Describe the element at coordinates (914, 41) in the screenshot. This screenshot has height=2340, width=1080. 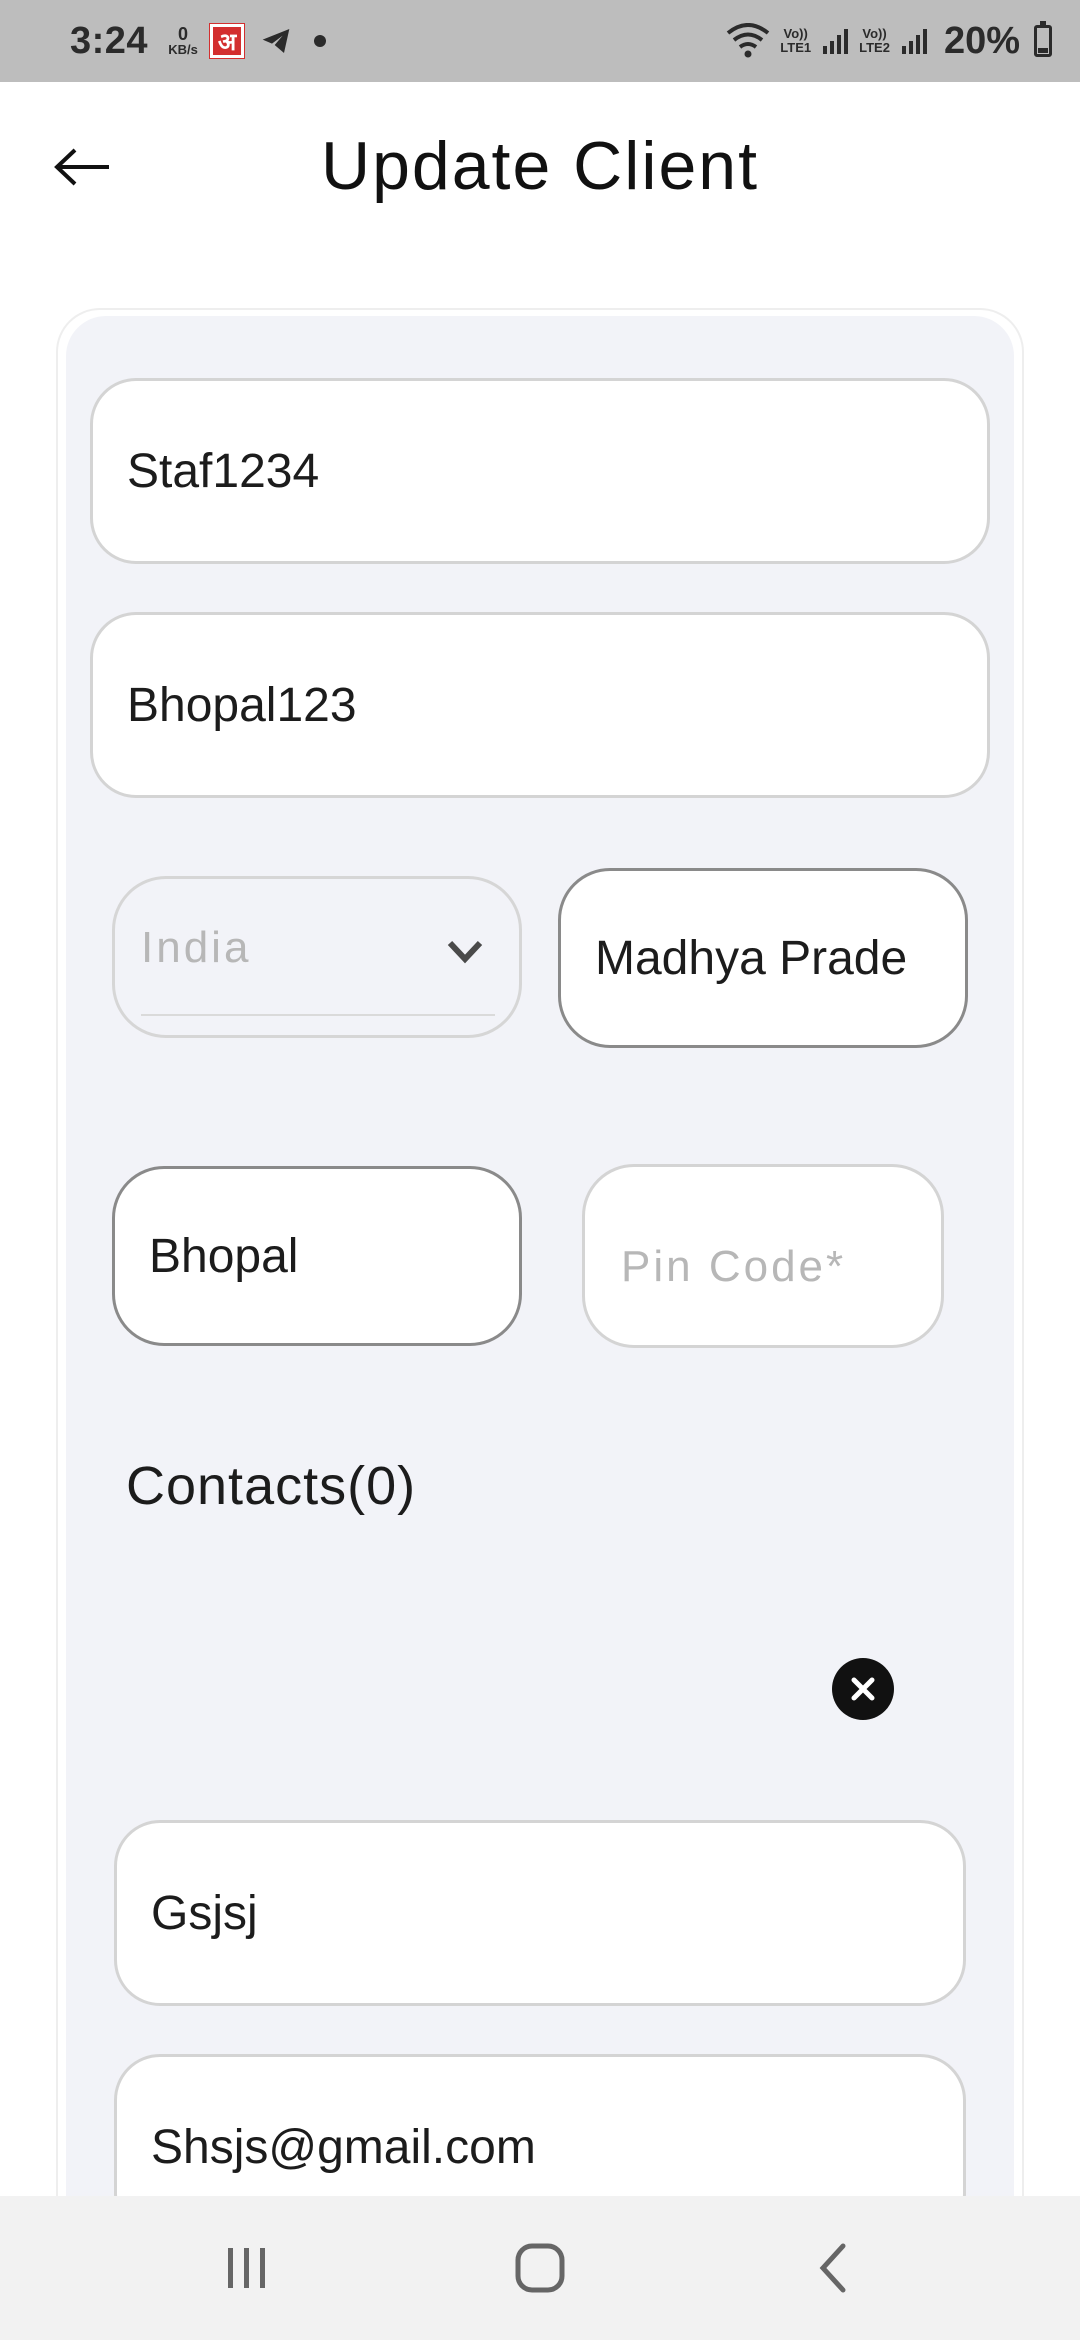
I see `signal-sim2-icon` at that location.